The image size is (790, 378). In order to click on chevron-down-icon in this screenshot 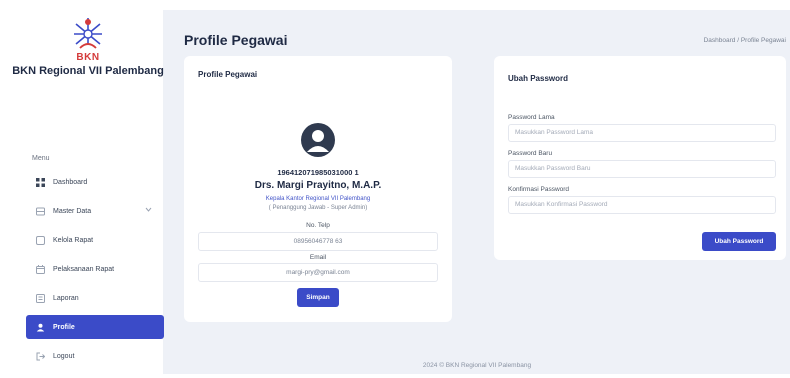, I will do `click(148, 210)`.